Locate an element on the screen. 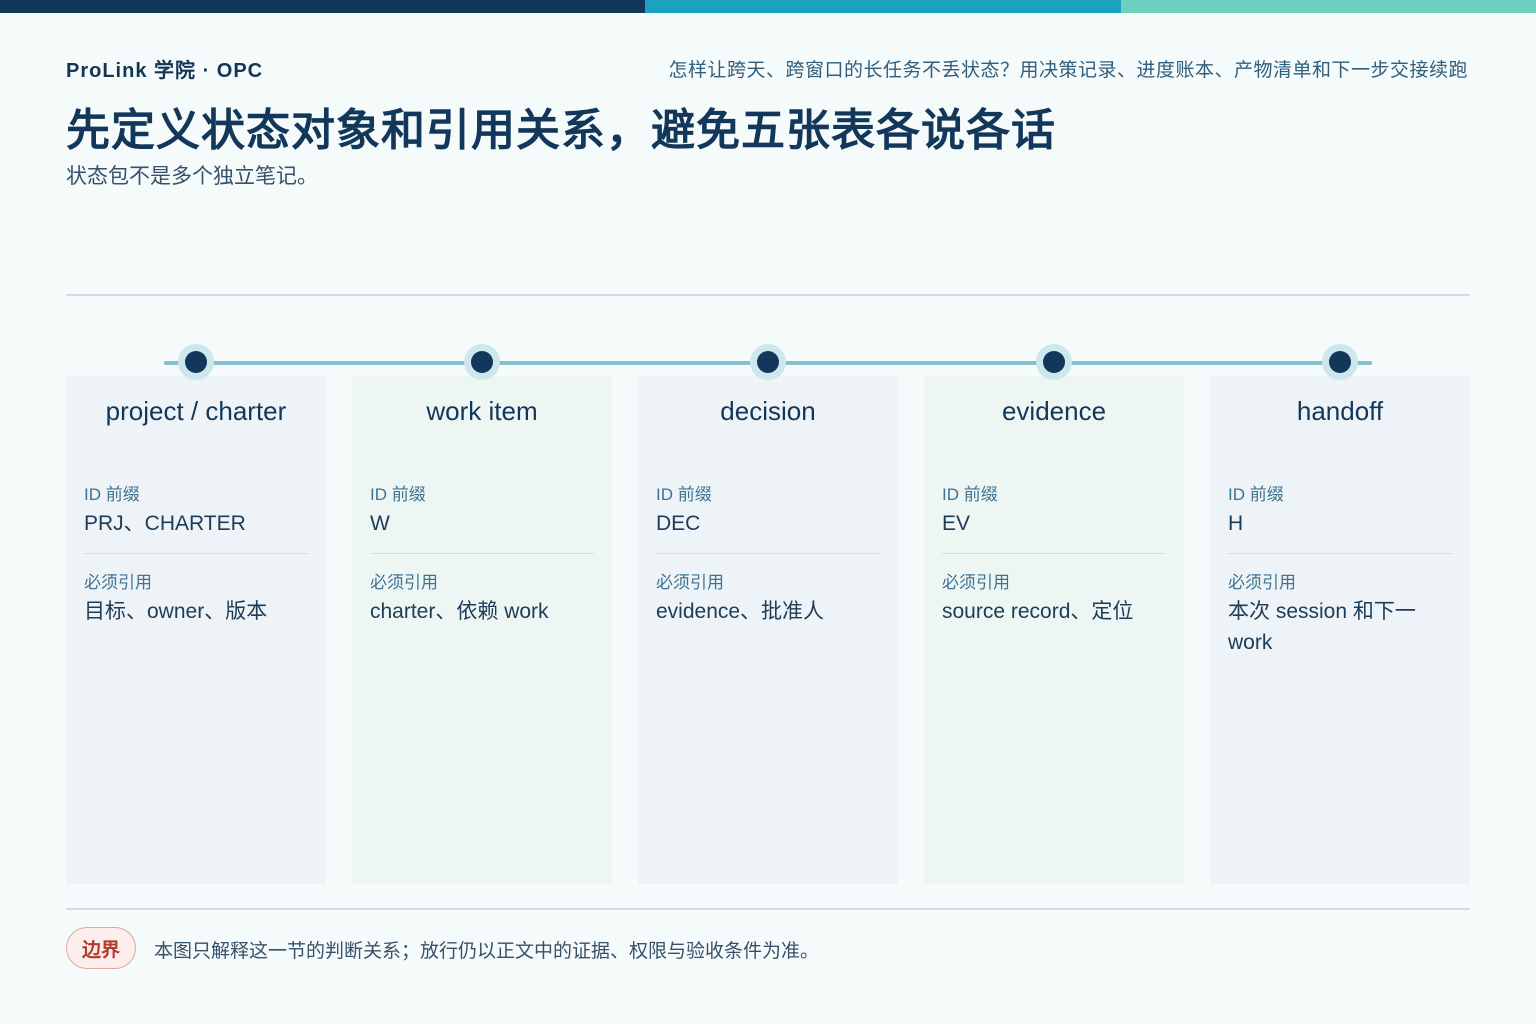  brand-label: ProLink 学院 · OPC is located at coordinates (165, 71).